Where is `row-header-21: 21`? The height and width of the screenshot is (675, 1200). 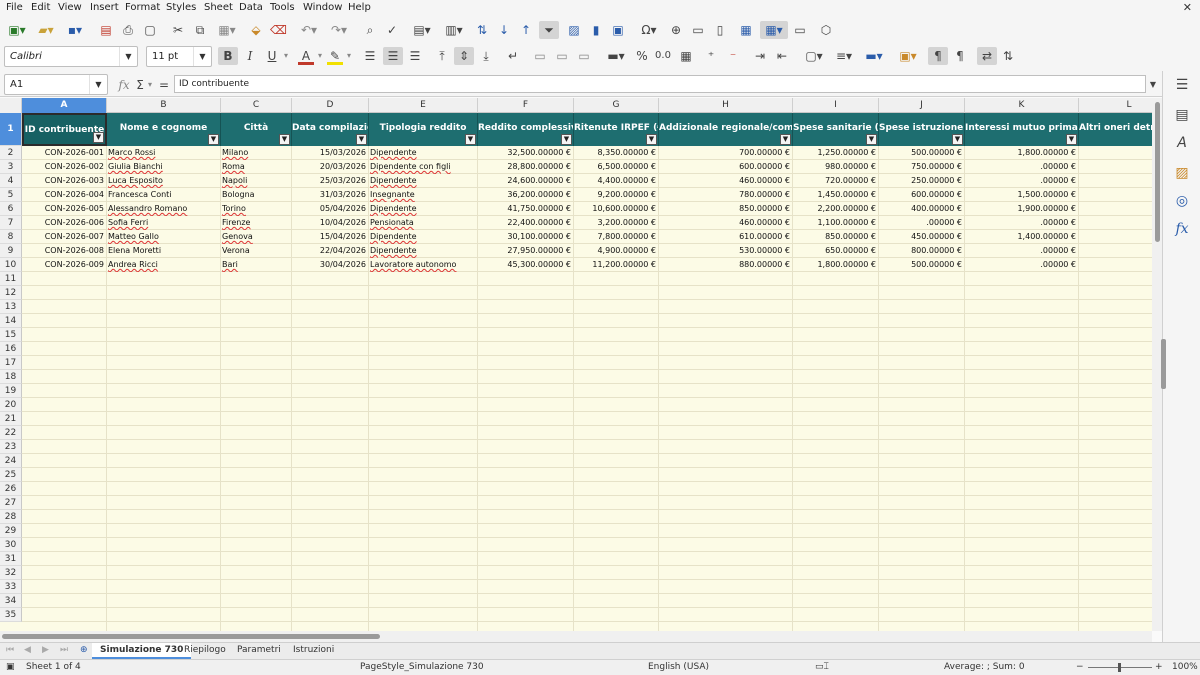
row-header-21: 21 is located at coordinates (11, 419).